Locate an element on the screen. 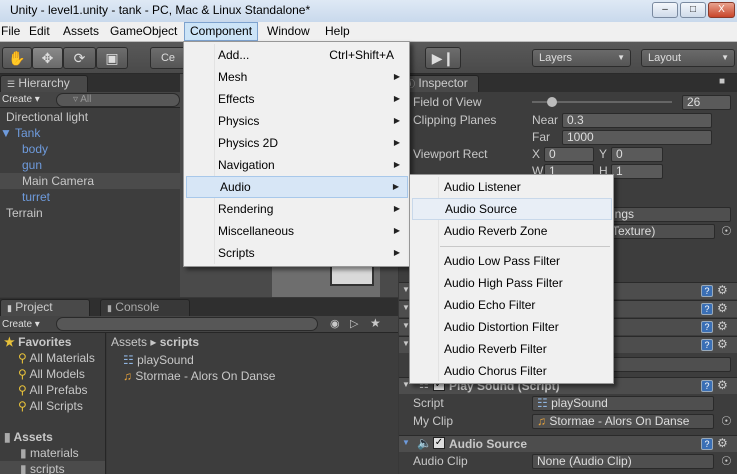  menu-item-miscellaneous: Miscellaneous ▶ is located at coordinates (296, 231).